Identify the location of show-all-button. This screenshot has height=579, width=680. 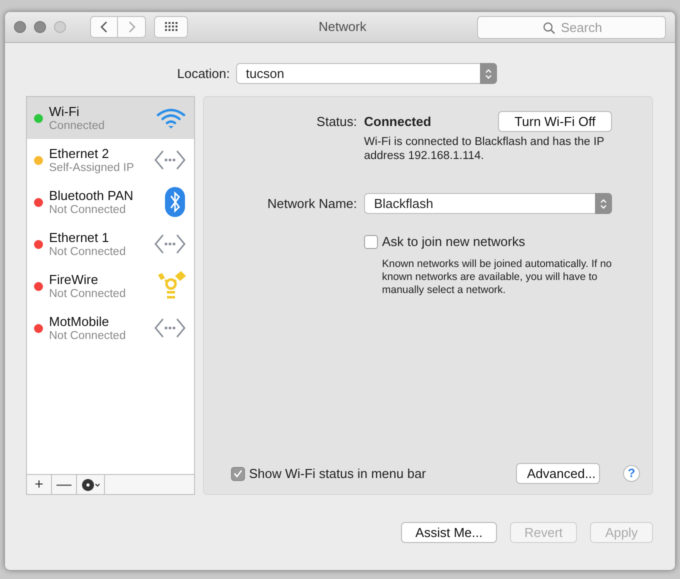
(171, 27).